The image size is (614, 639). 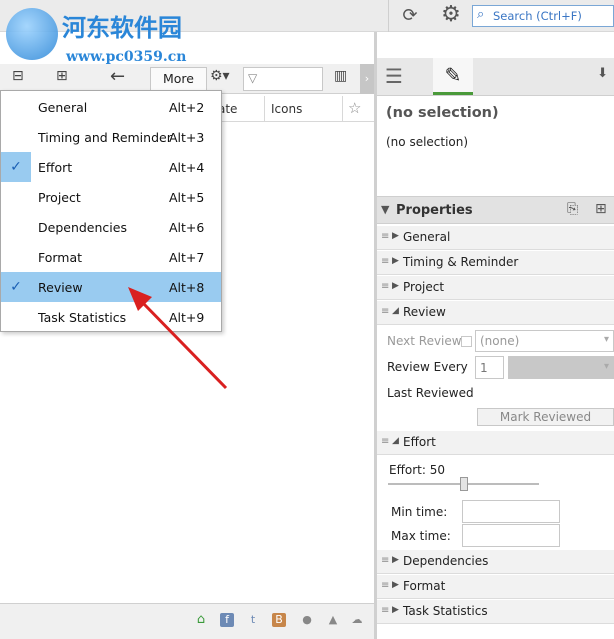 What do you see at coordinates (451, 15) in the screenshot?
I see `settings-gear-icon: ⚙` at bounding box center [451, 15].